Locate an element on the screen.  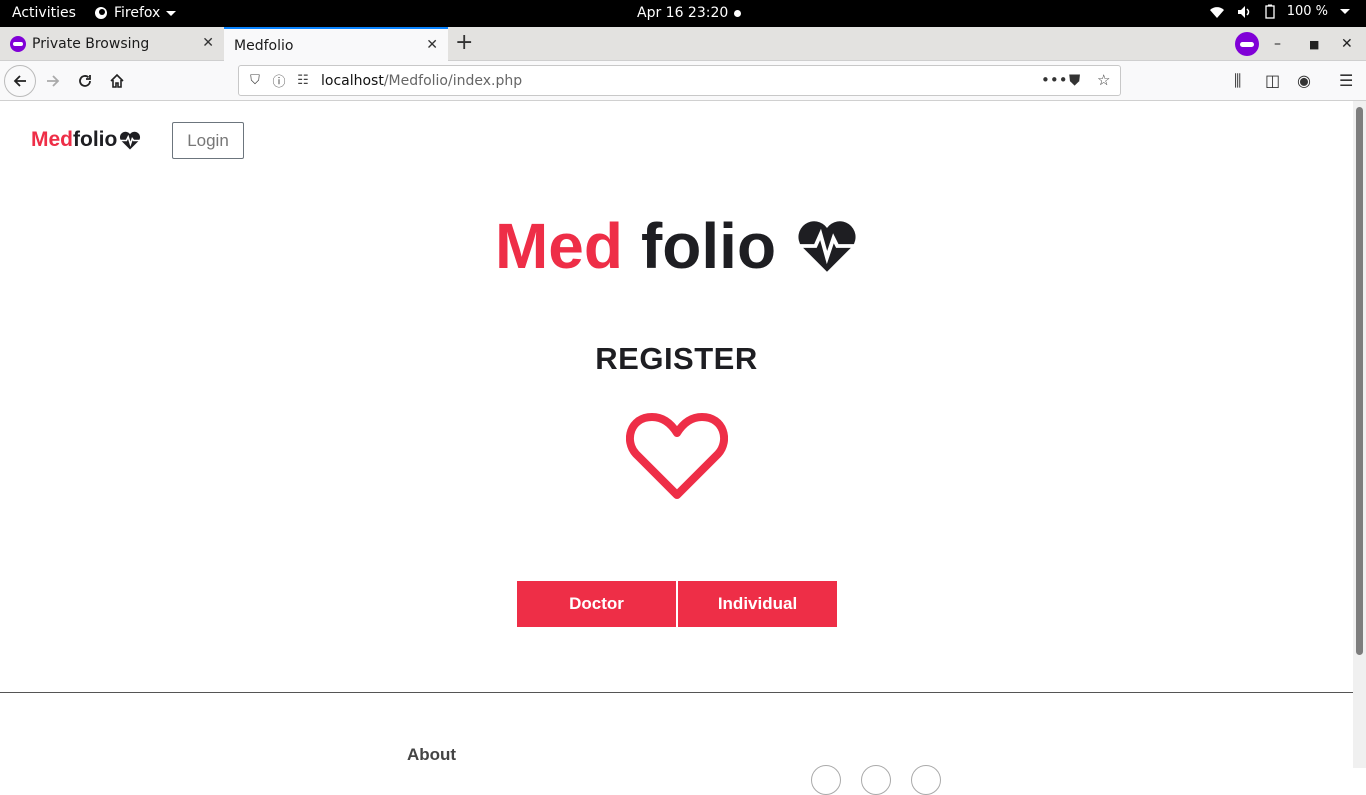
reload-icon is located at coordinates (85, 81).